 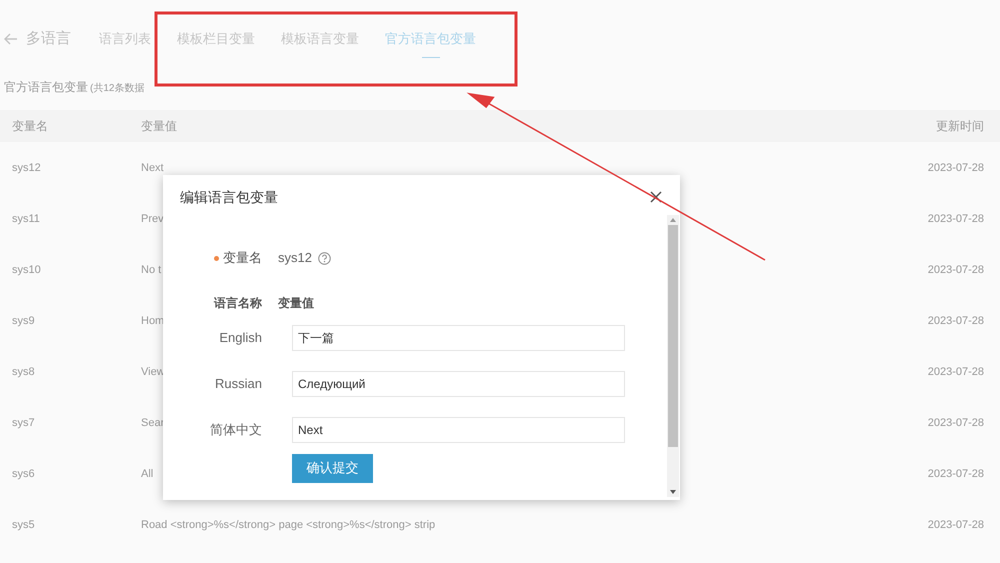 What do you see at coordinates (30, 126) in the screenshot?
I see `column-header: 变量名` at bounding box center [30, 126].